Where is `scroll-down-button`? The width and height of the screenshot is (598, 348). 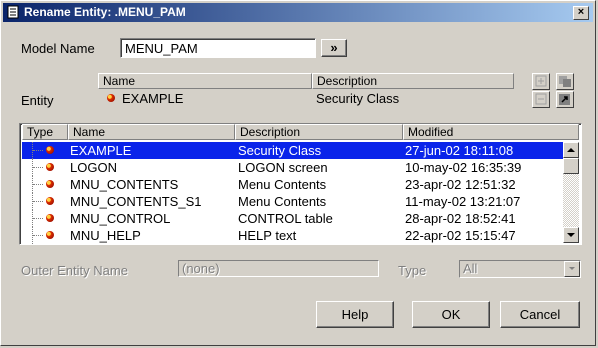
scroll-down-button is located at coordinates (571, 235).